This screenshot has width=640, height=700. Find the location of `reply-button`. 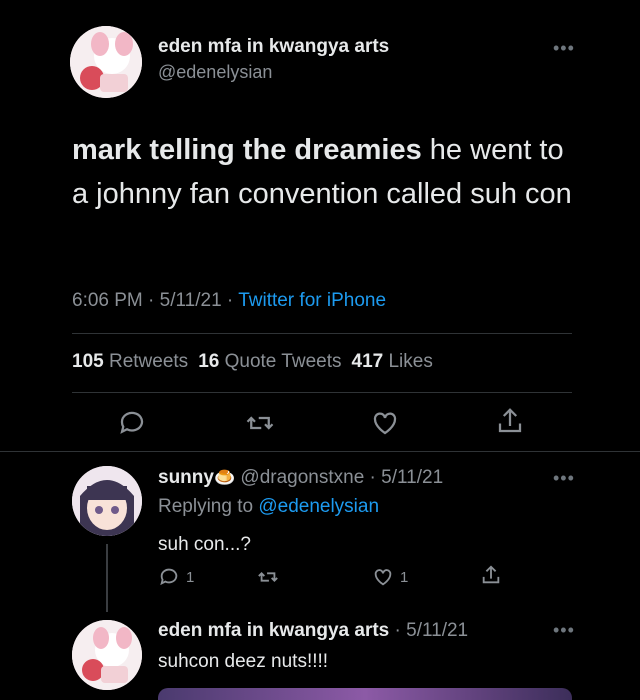

reply-button is located at coordinates (132, 423).